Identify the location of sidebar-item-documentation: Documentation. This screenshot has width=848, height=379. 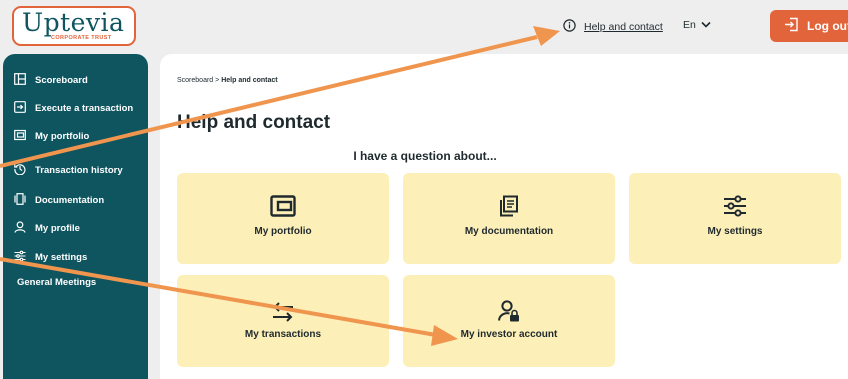
(59, 200).